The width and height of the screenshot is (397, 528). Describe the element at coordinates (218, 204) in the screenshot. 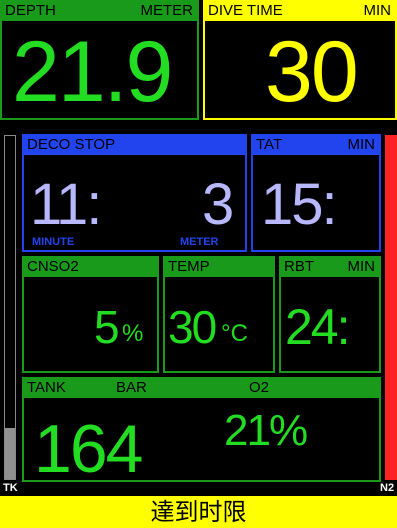

I see `deco-stop-depth: 3` at that location.